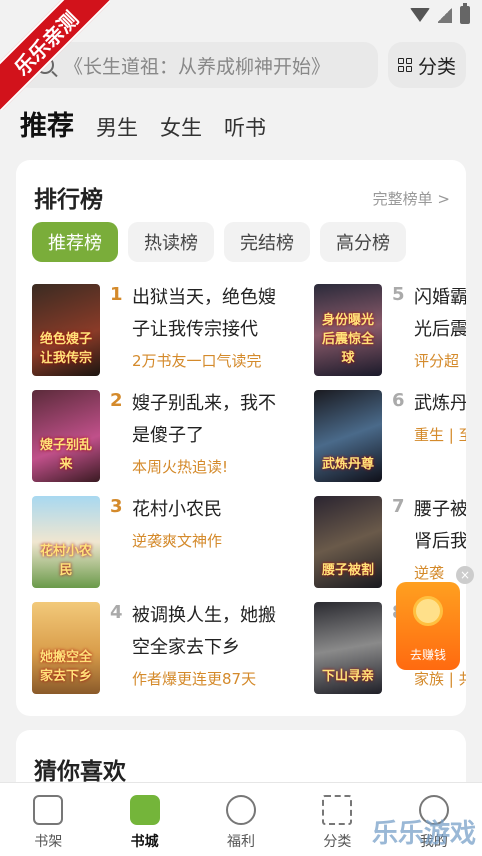  What do you see at coordinates (177, 541) in the screenshot?
I see `book-tag: 逆袭爽文神作` at bounding box center [177, 541].